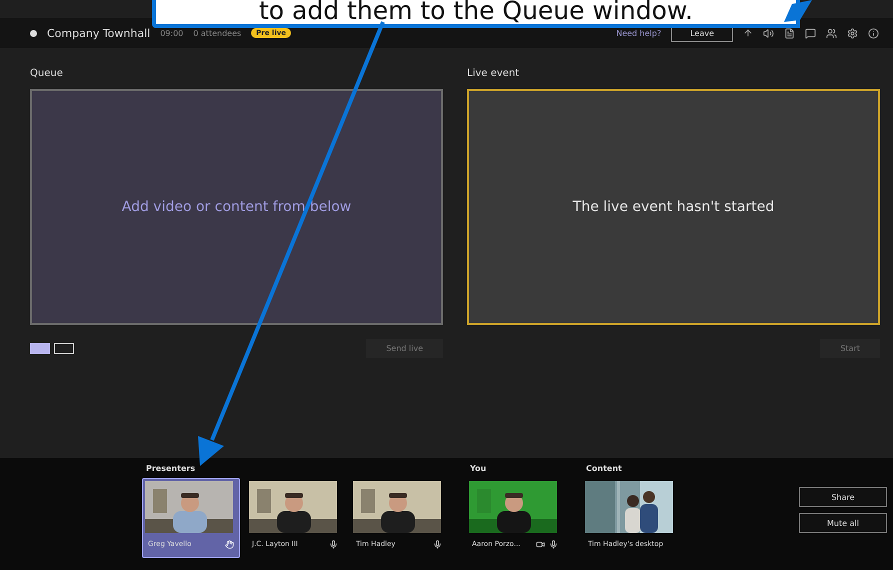 This screenshot has height=570, width=893. Describe the element at coordinates (64, 348) in the screenshot. I see `layout-option` at that location.